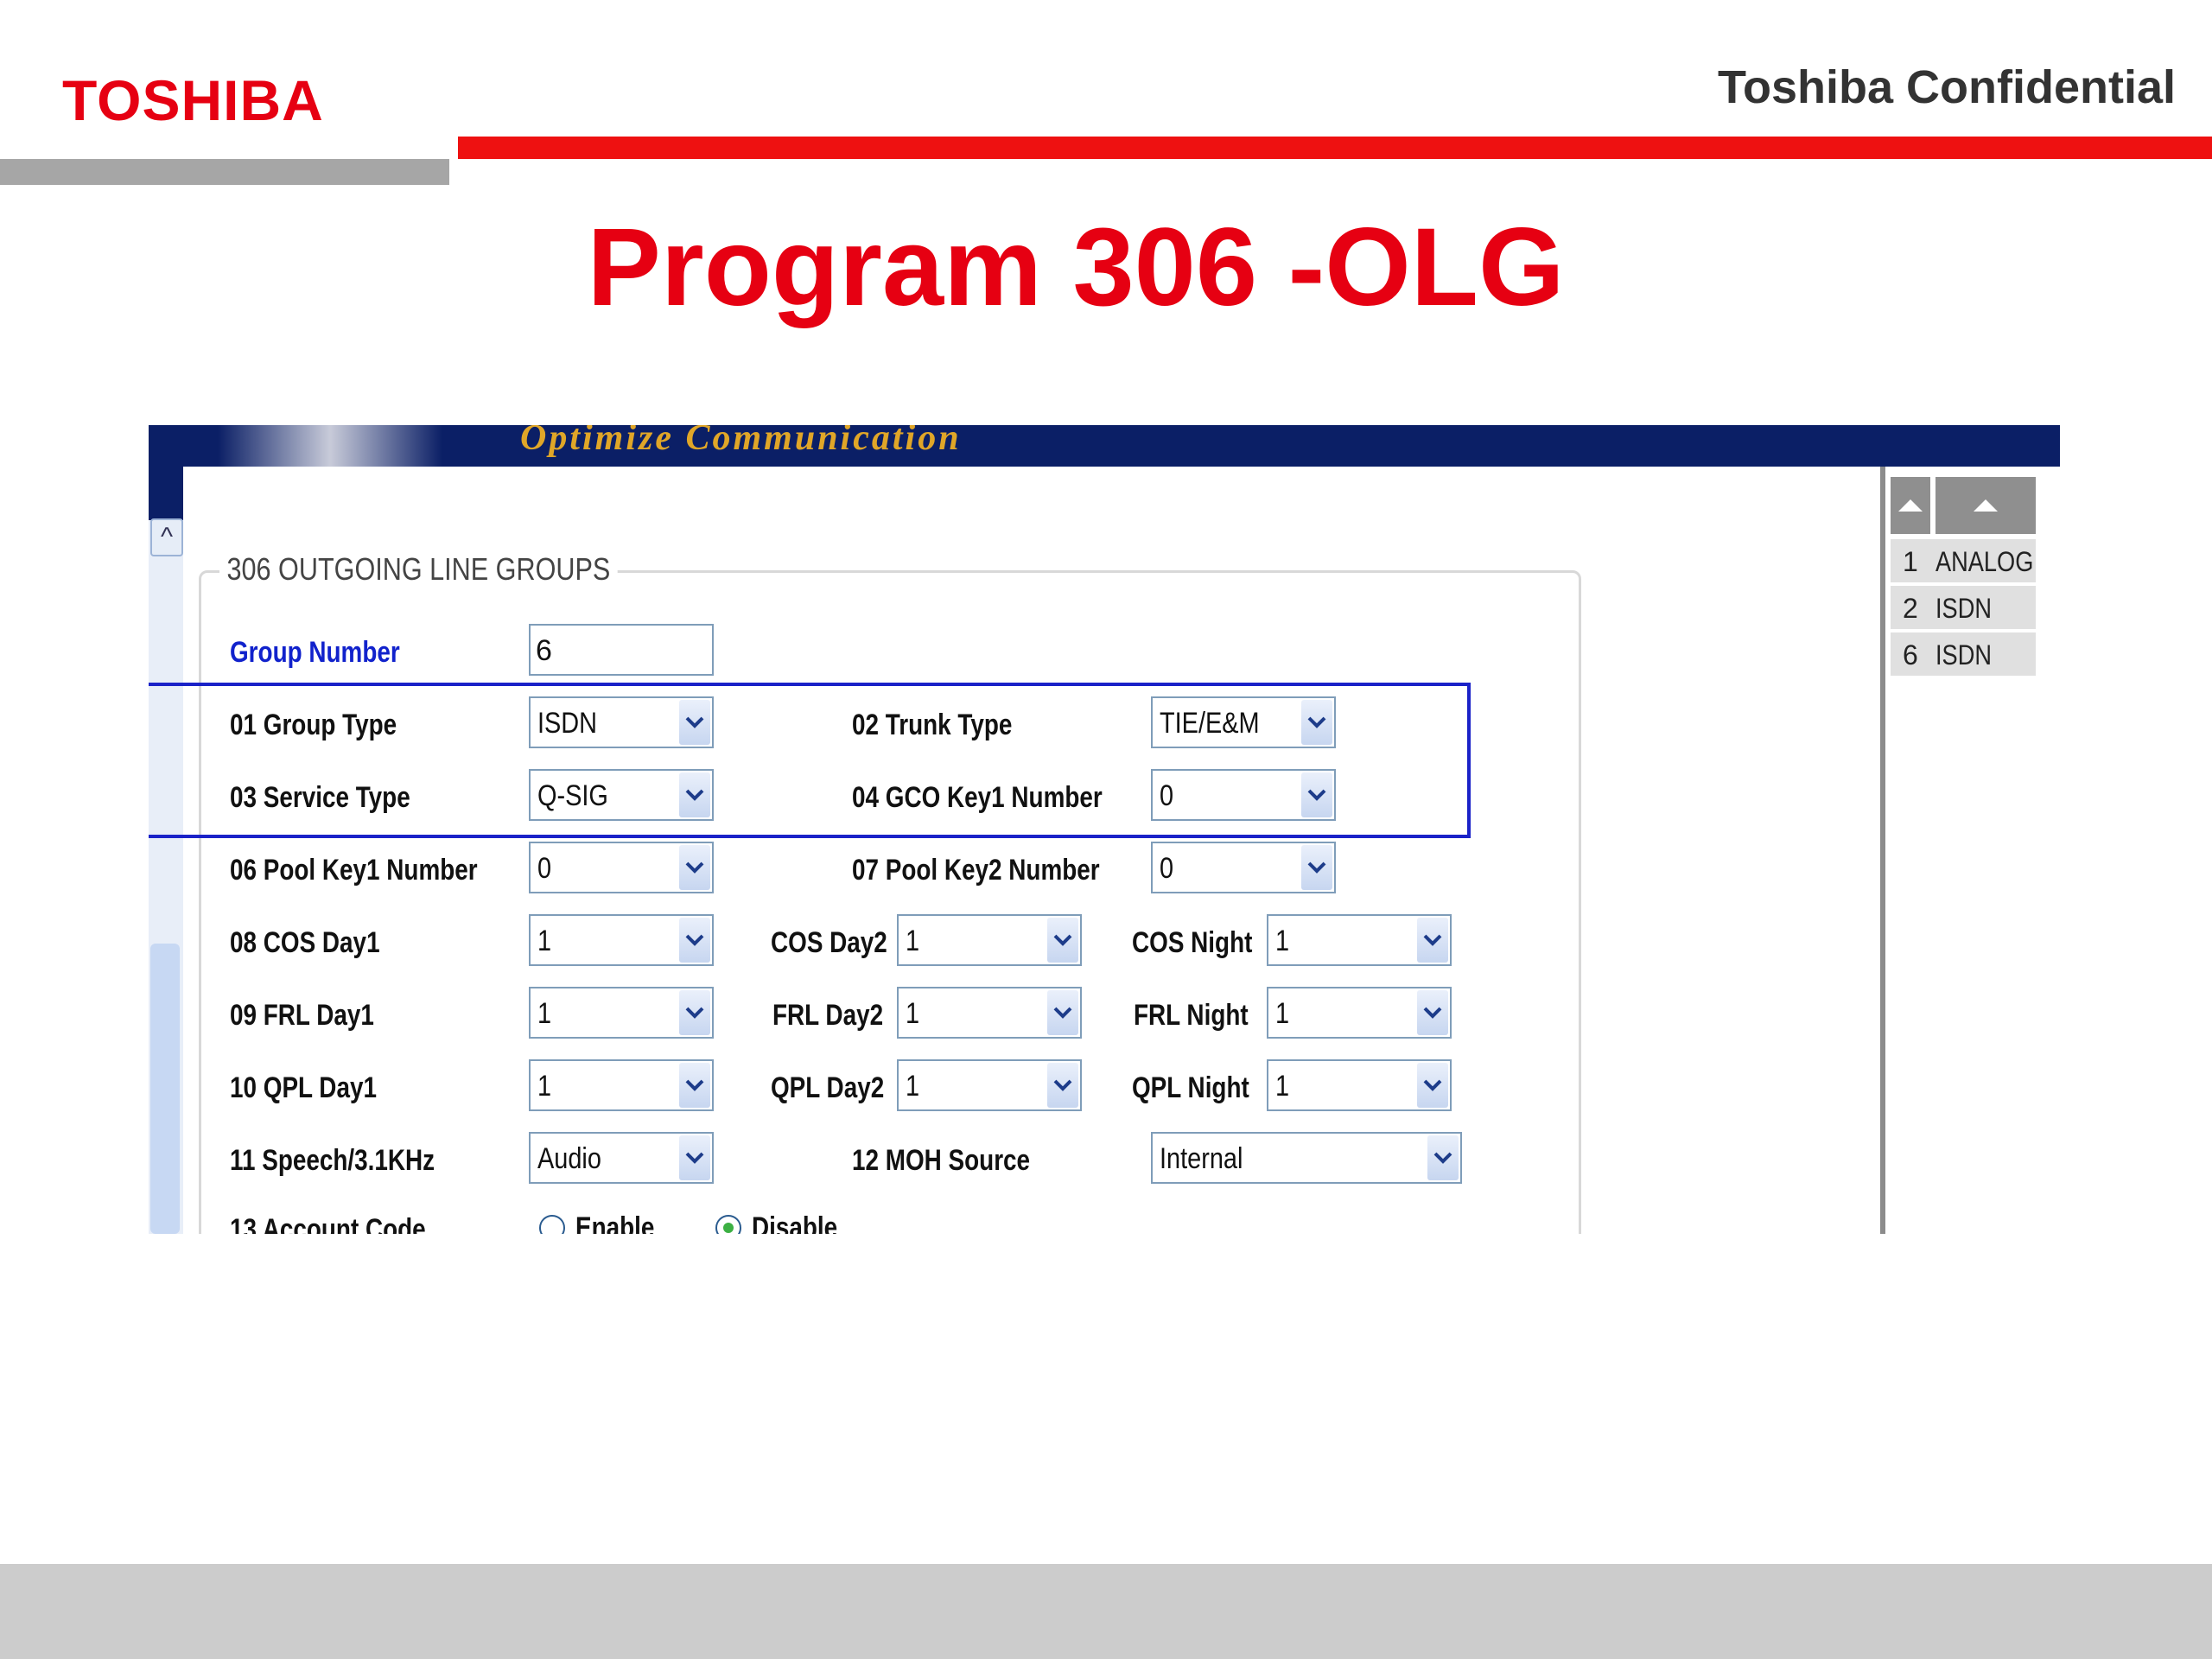 The height and width of the screenshot is (1659, 2212). What do you see at coordinates (328, 1223) in the screenshot?
I see `account-code-label: 13 Account Code` at bounding box center [328, 1223].